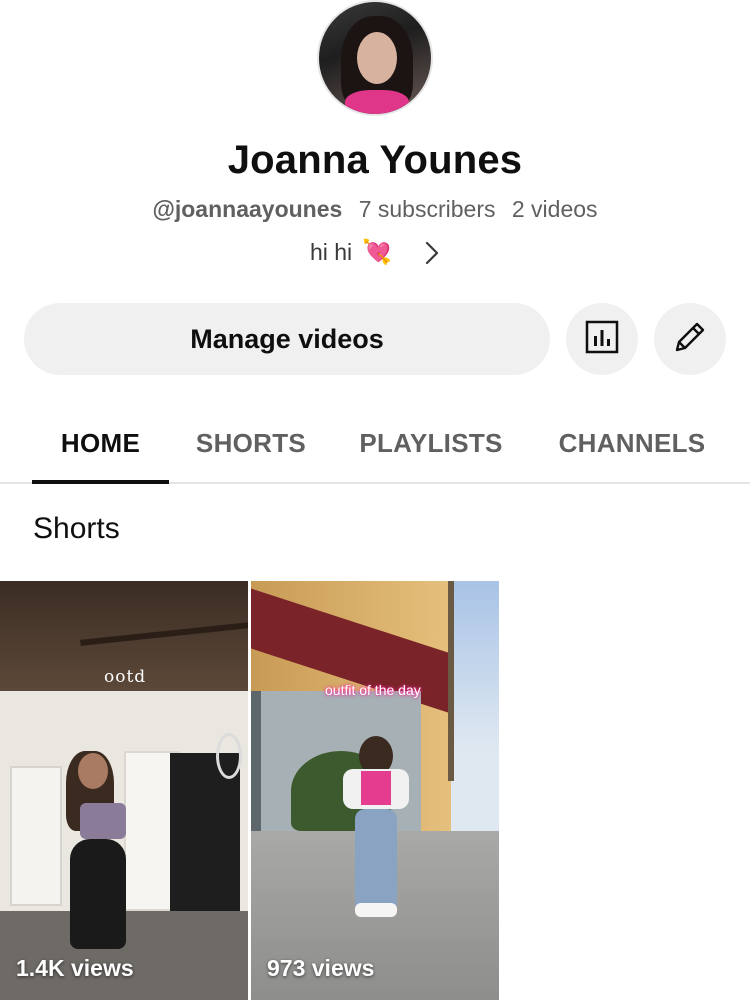 Image resolution: width=750 pixels, height=1000 pixels. Describe the element at coordinates (321, 968) in the screenshot. I see `short-views: 973 views` at that location.